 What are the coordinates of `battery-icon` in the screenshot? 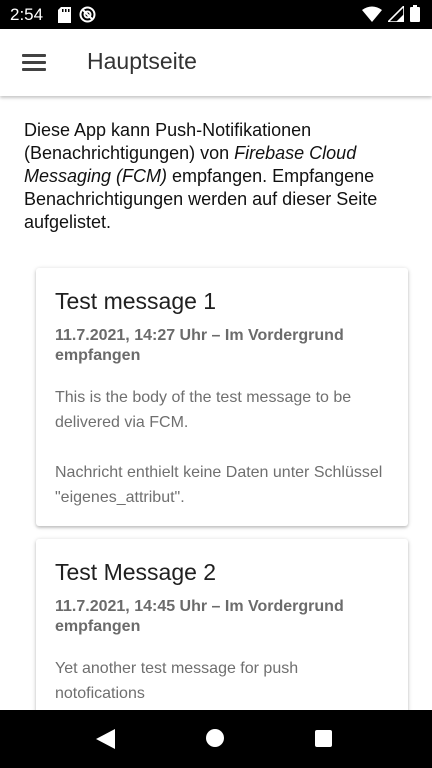 It's located at (415, 16).